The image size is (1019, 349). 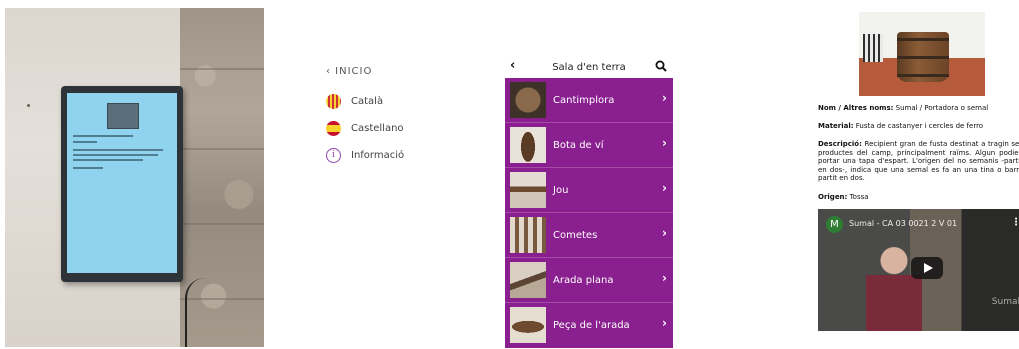 I want to click on play-button, so click(x=927, y=268).